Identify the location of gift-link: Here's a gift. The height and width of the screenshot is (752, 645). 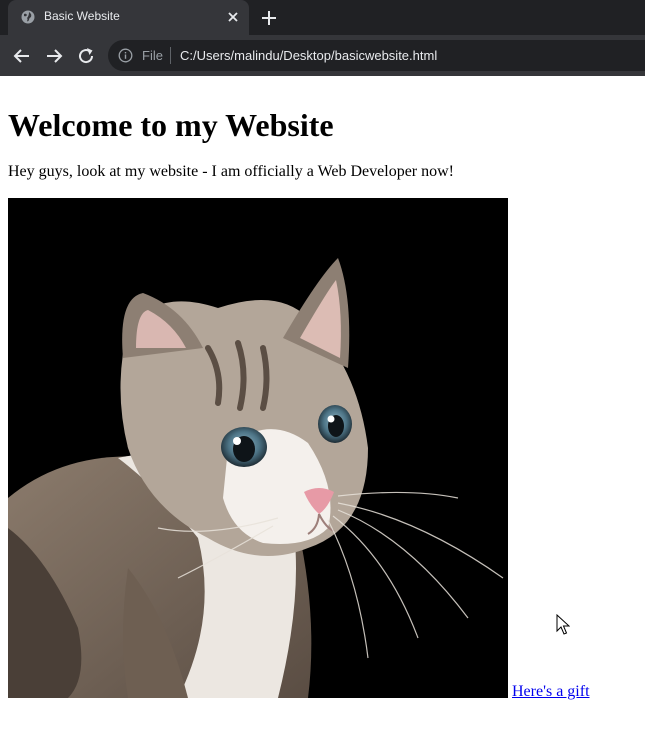
(551, 692).